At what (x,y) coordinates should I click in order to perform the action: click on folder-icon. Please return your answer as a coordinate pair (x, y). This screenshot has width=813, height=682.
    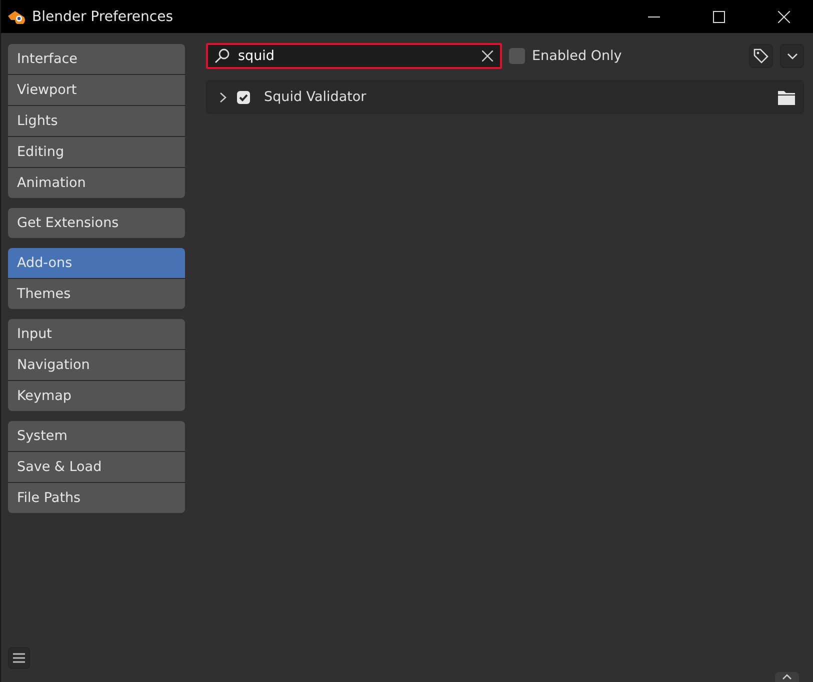
    Looking at the image, I should click on (786, 97).